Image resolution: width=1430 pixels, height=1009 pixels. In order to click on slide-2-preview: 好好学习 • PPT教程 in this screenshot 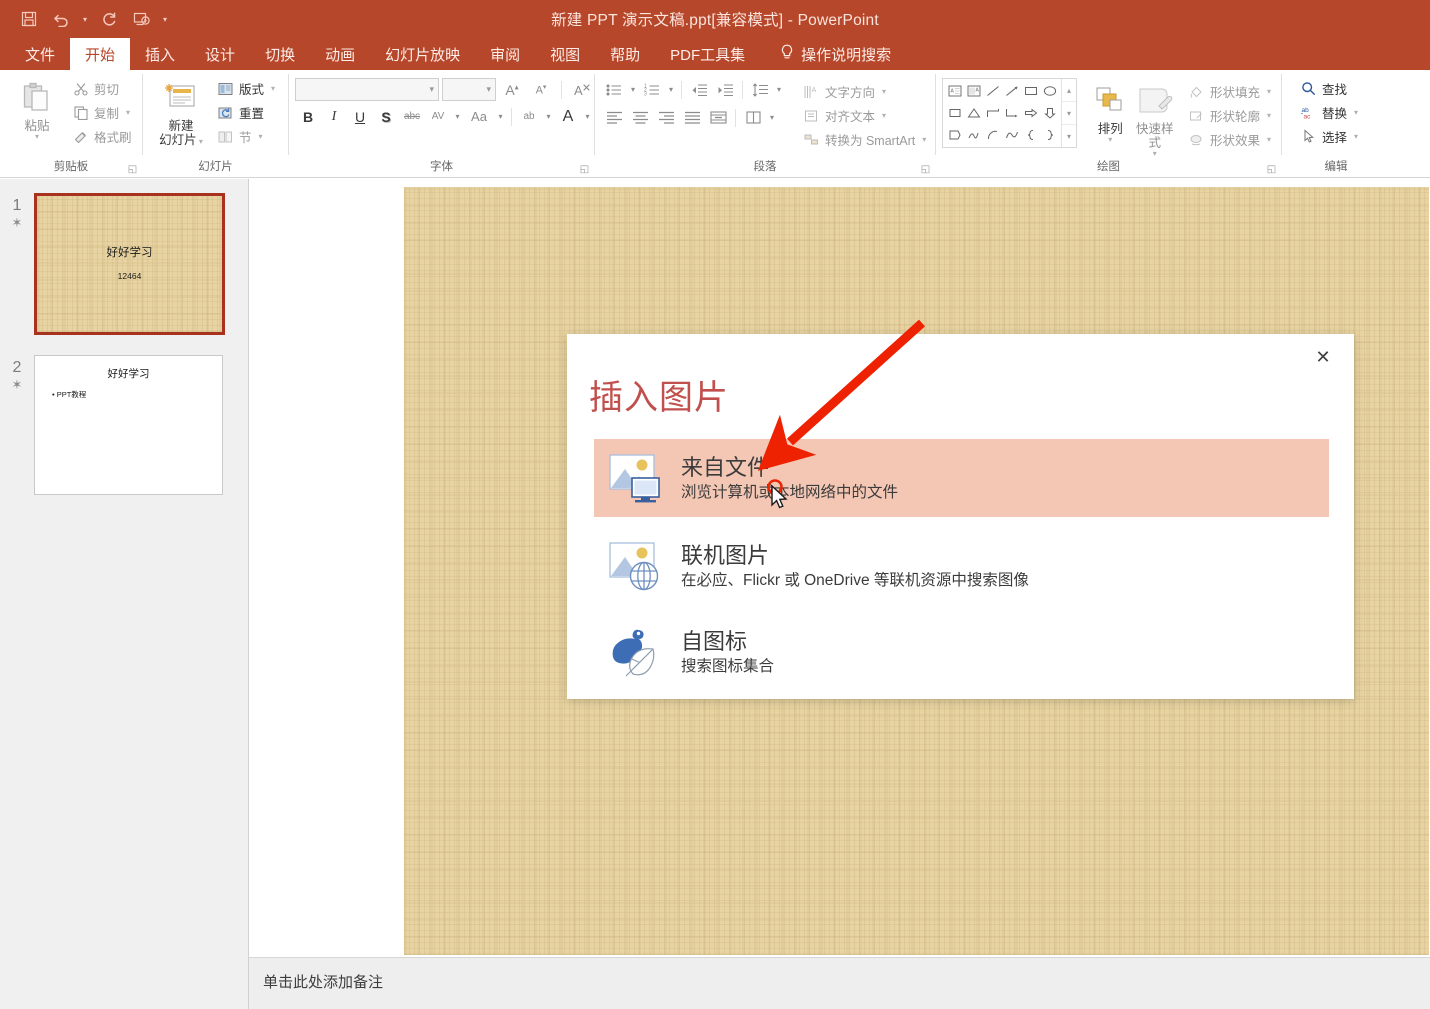, I will do `click(128, 425)`.